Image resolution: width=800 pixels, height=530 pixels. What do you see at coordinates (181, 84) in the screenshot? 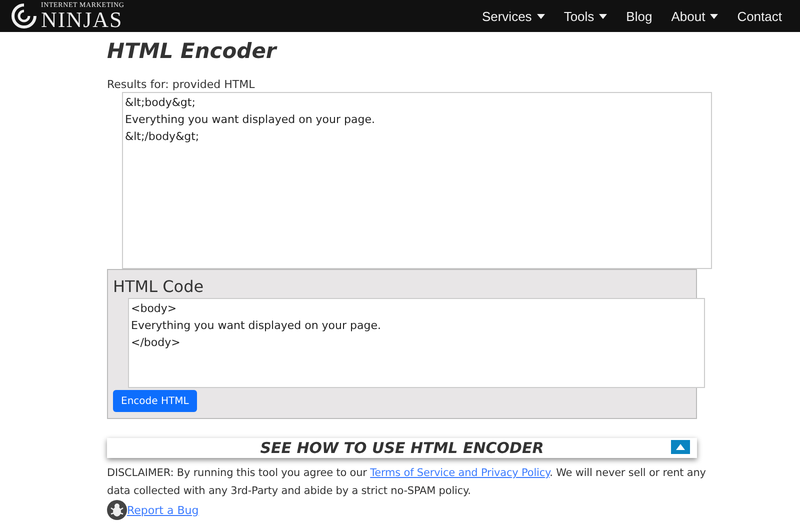
I see `results-label: Results for: provided HTML` at bounding box center [181, 84].